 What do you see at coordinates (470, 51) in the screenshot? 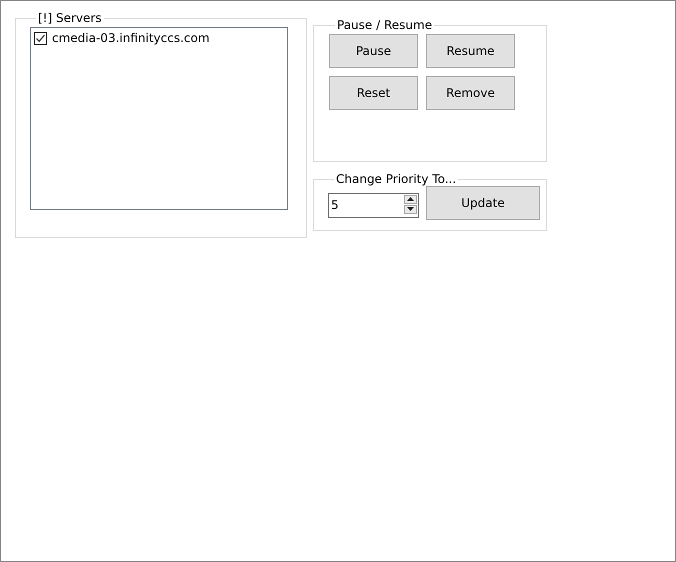
I see `action-button: Resume` at bounding box center [470, 51].